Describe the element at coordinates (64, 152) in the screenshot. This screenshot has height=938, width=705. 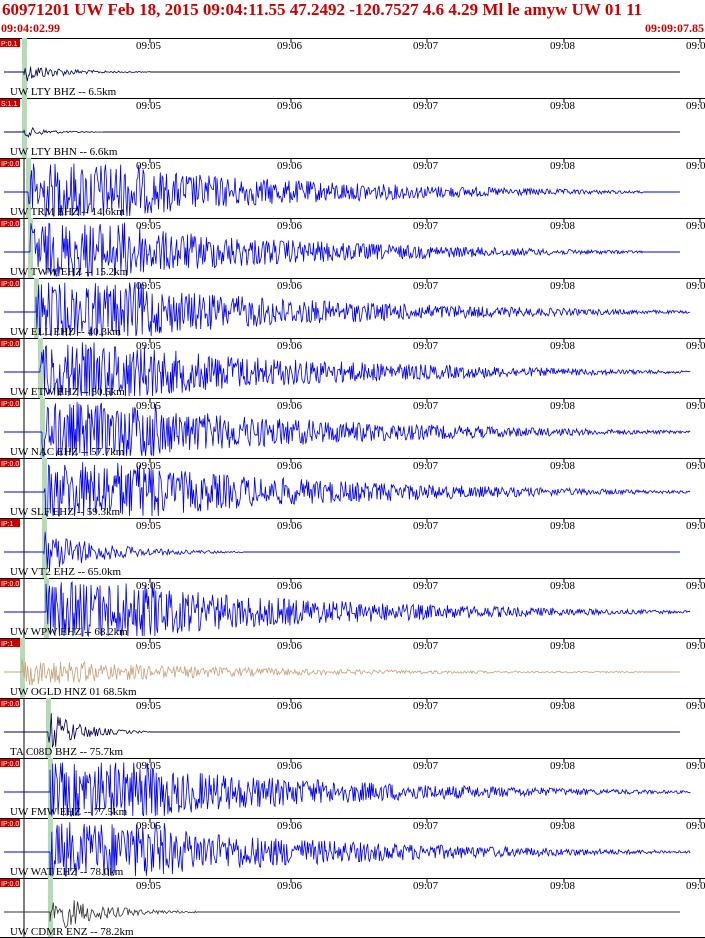
I see `station-label: UW LTY BHN -- 6.6km` at that location.